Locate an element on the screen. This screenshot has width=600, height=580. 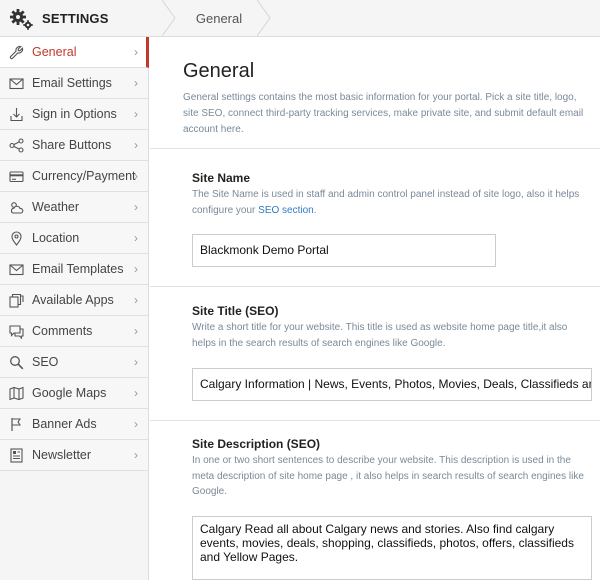
envelope-template-icon is located at coordinates (16, 270).